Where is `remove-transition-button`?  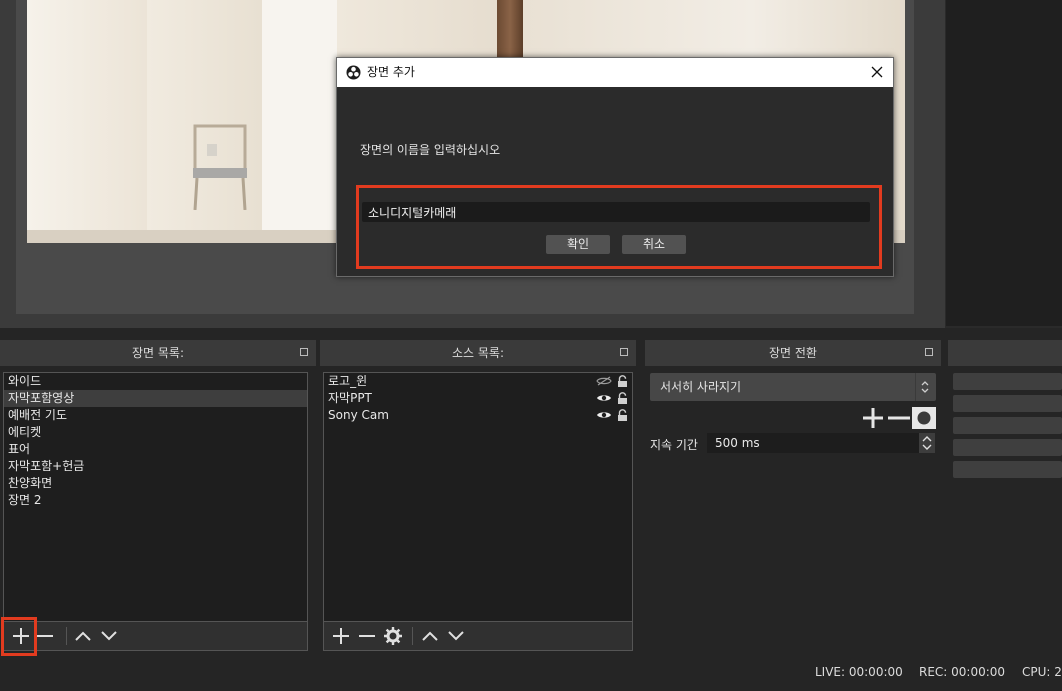 remove-transition-button is located at coordinates (899, 418).